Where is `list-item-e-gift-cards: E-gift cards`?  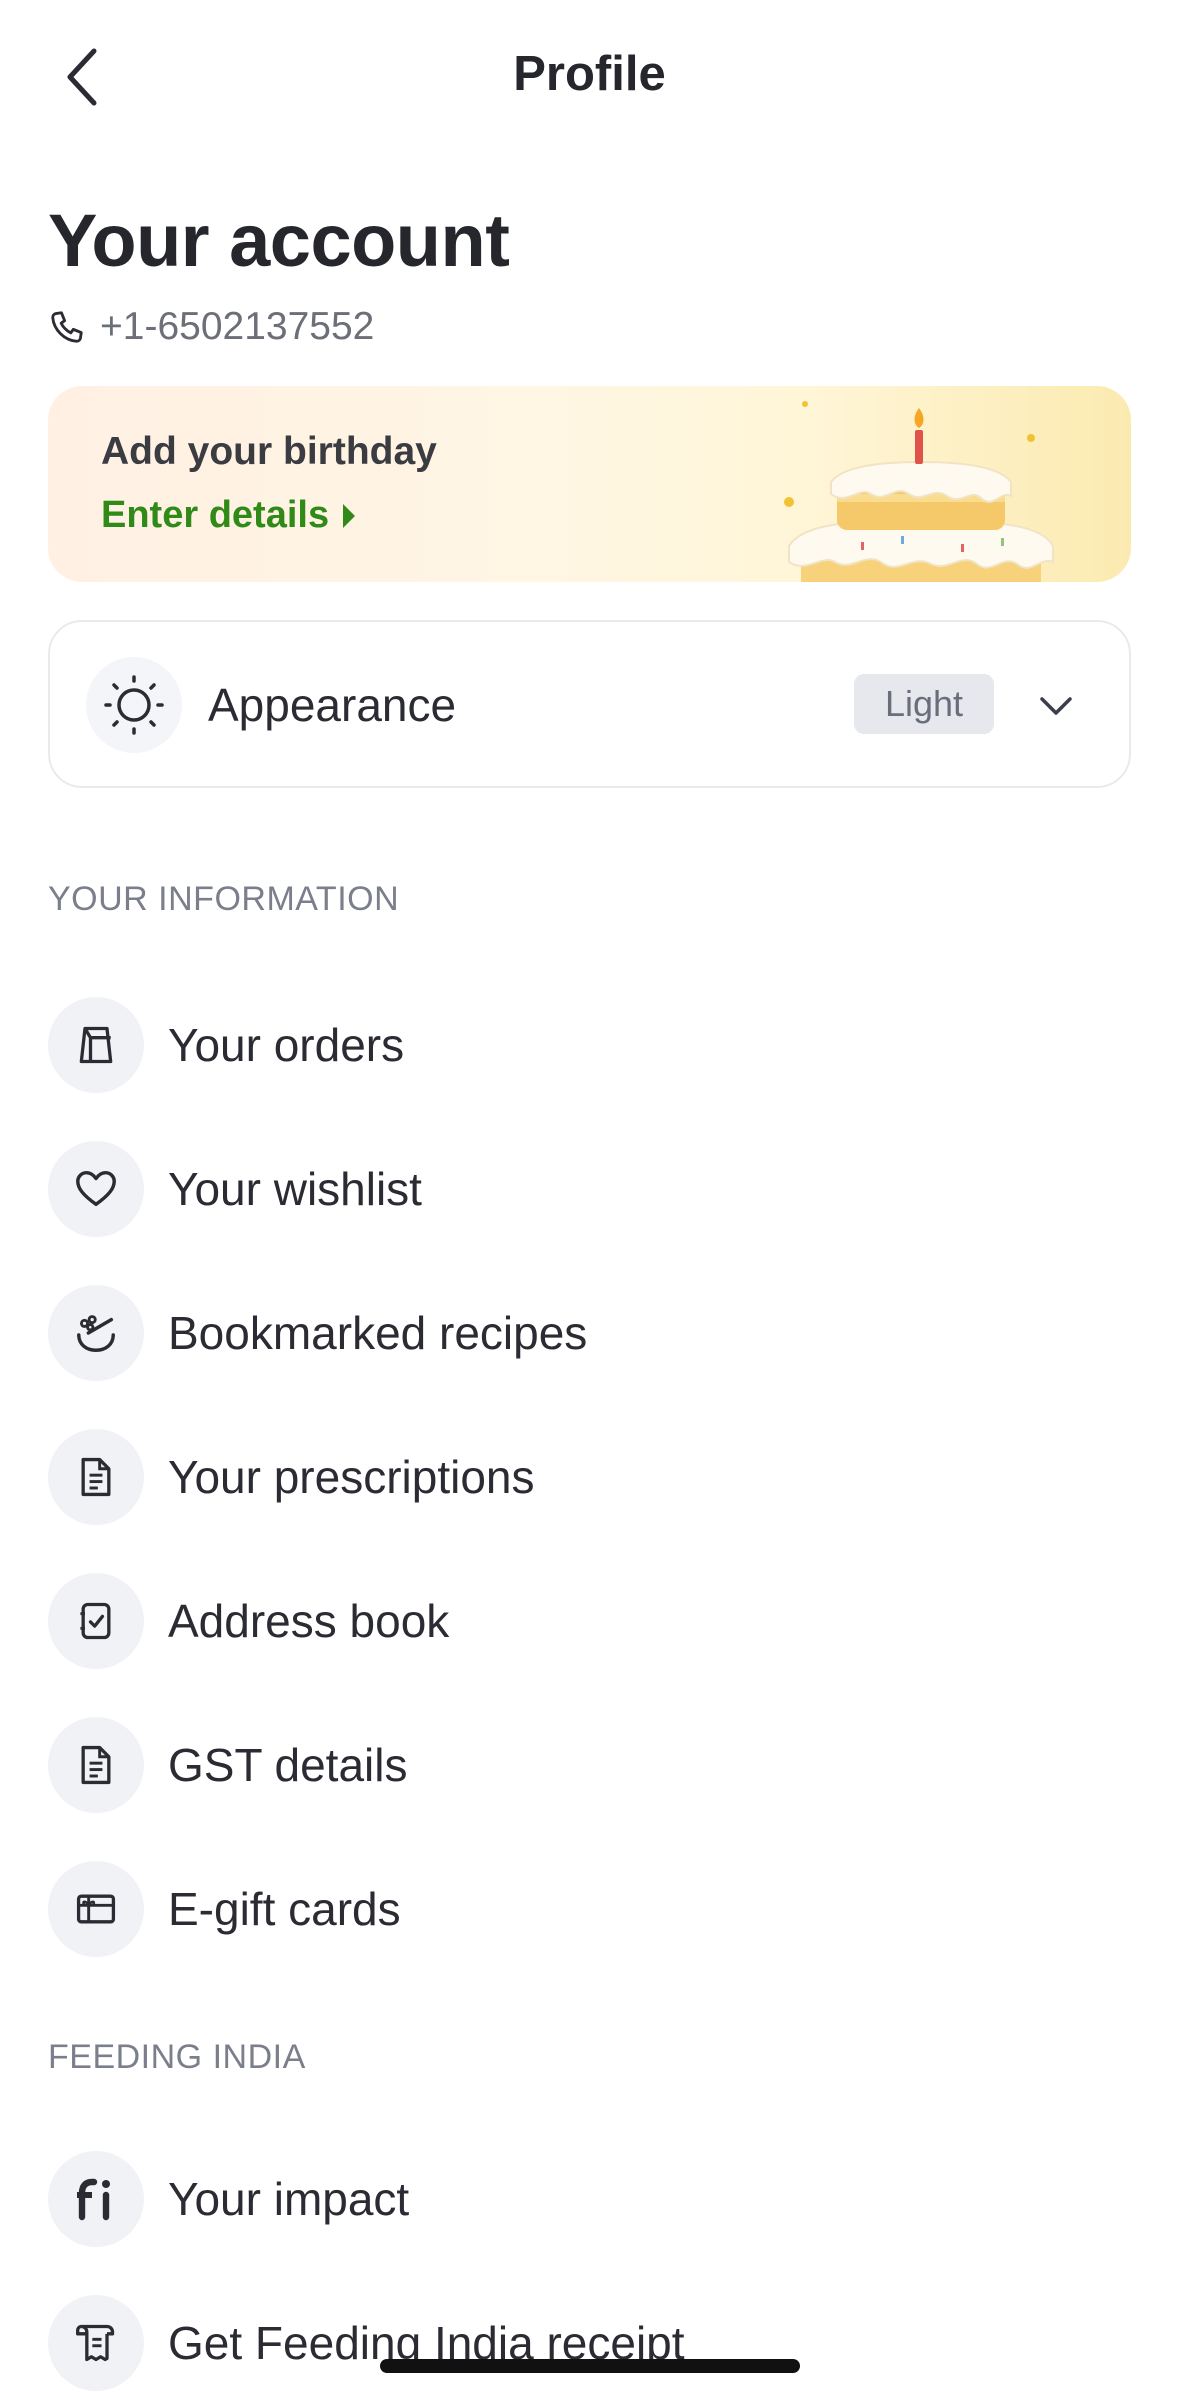
list-item-e-gift-cards: E-gift cards is located at coordinates (589, 1909).